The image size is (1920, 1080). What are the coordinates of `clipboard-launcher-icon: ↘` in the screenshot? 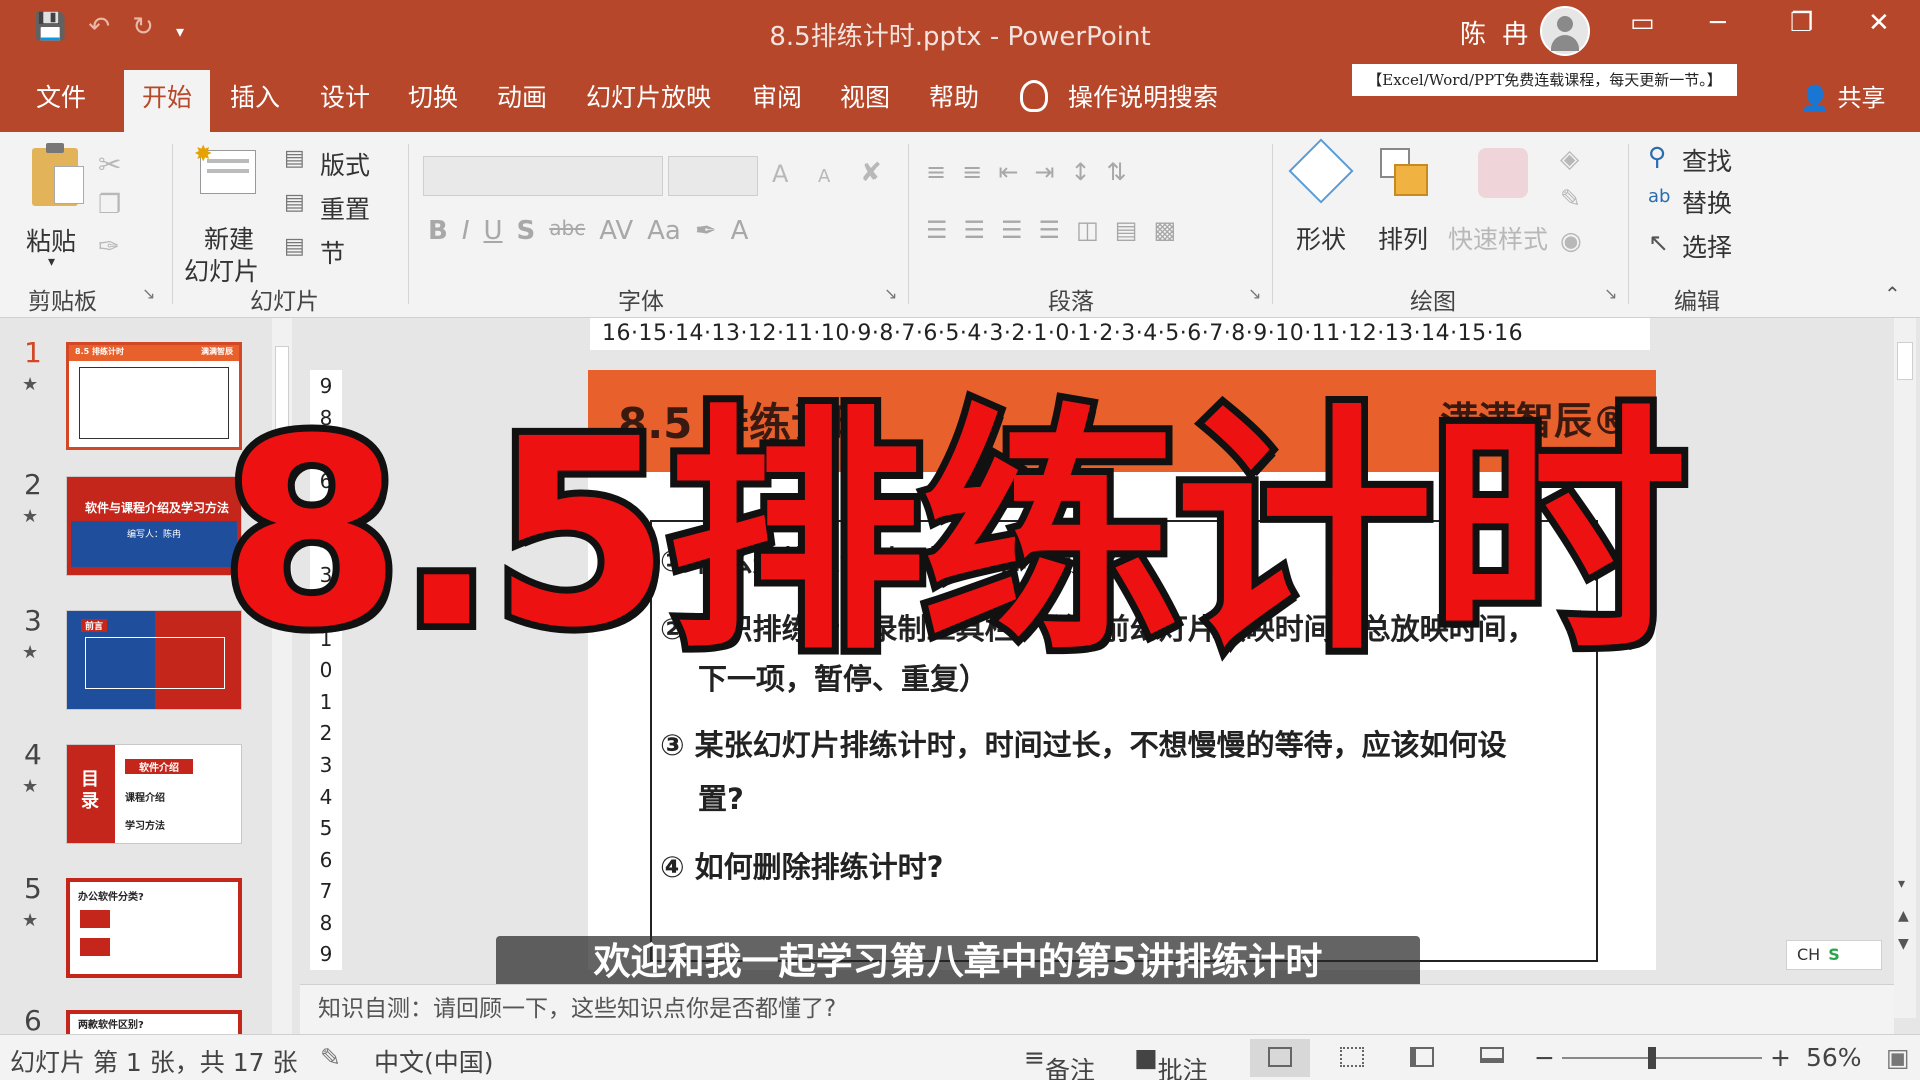 It's located at (148, 293).